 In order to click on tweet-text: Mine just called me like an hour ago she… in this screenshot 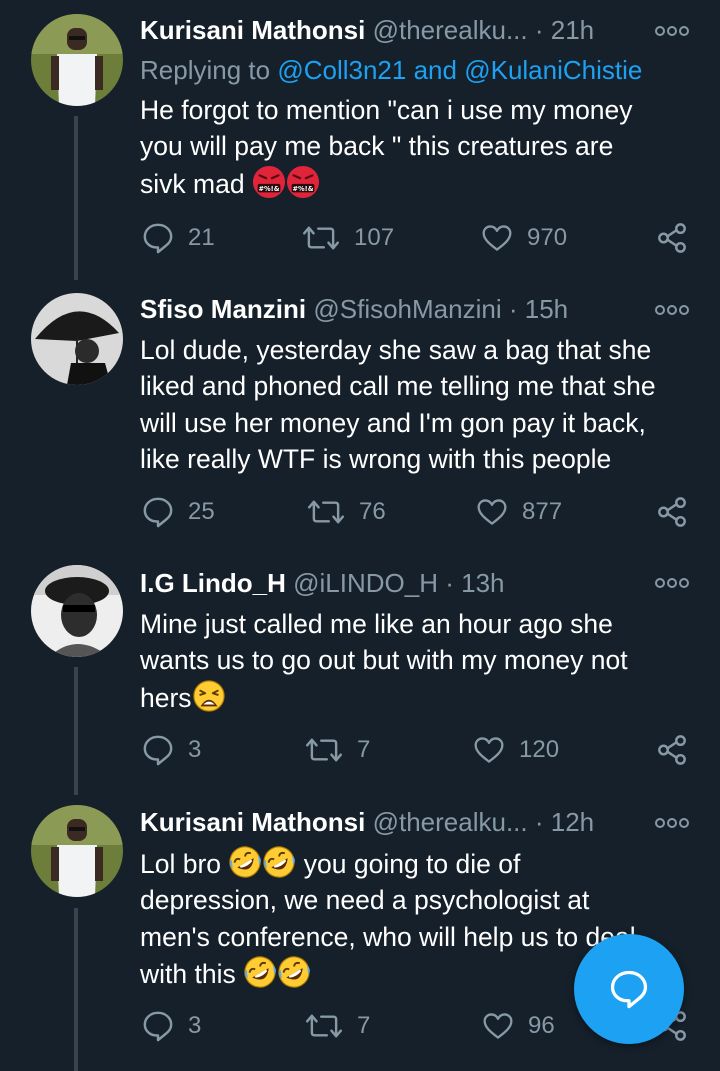, I will do `click(420, 661)`.